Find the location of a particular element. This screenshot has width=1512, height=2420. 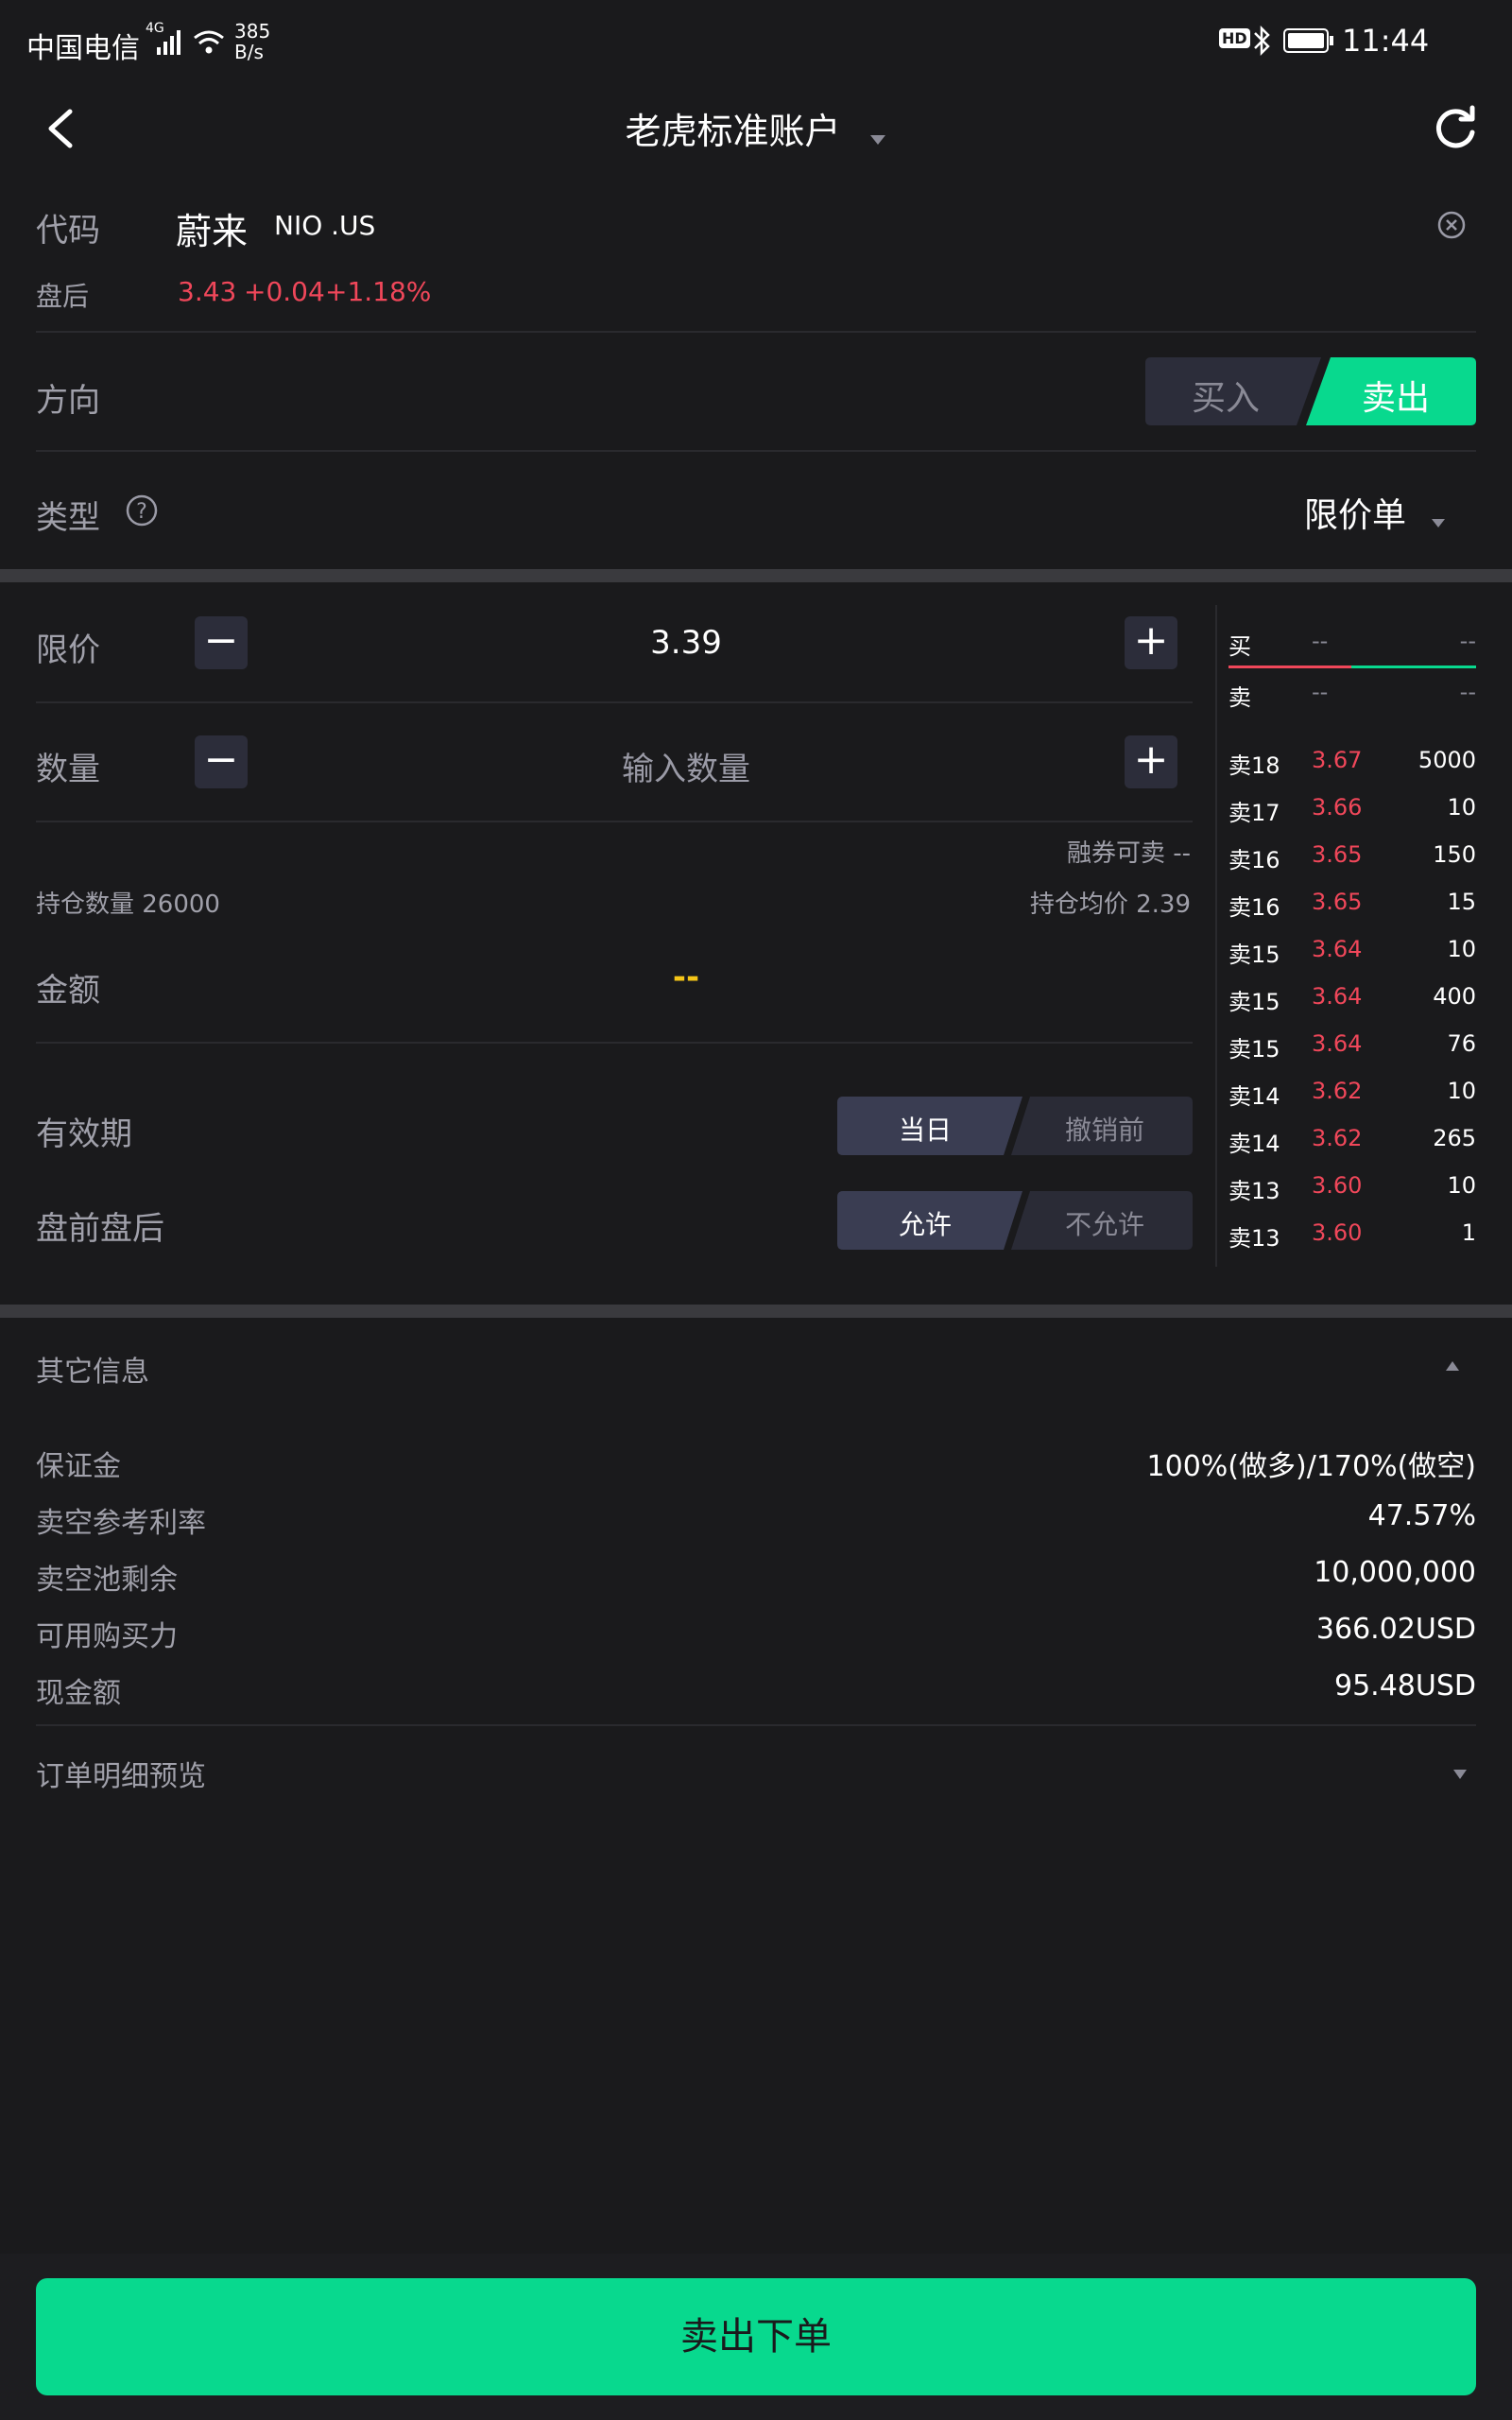

after-hours-change: +0.04 is located at coordinates (284, 291).